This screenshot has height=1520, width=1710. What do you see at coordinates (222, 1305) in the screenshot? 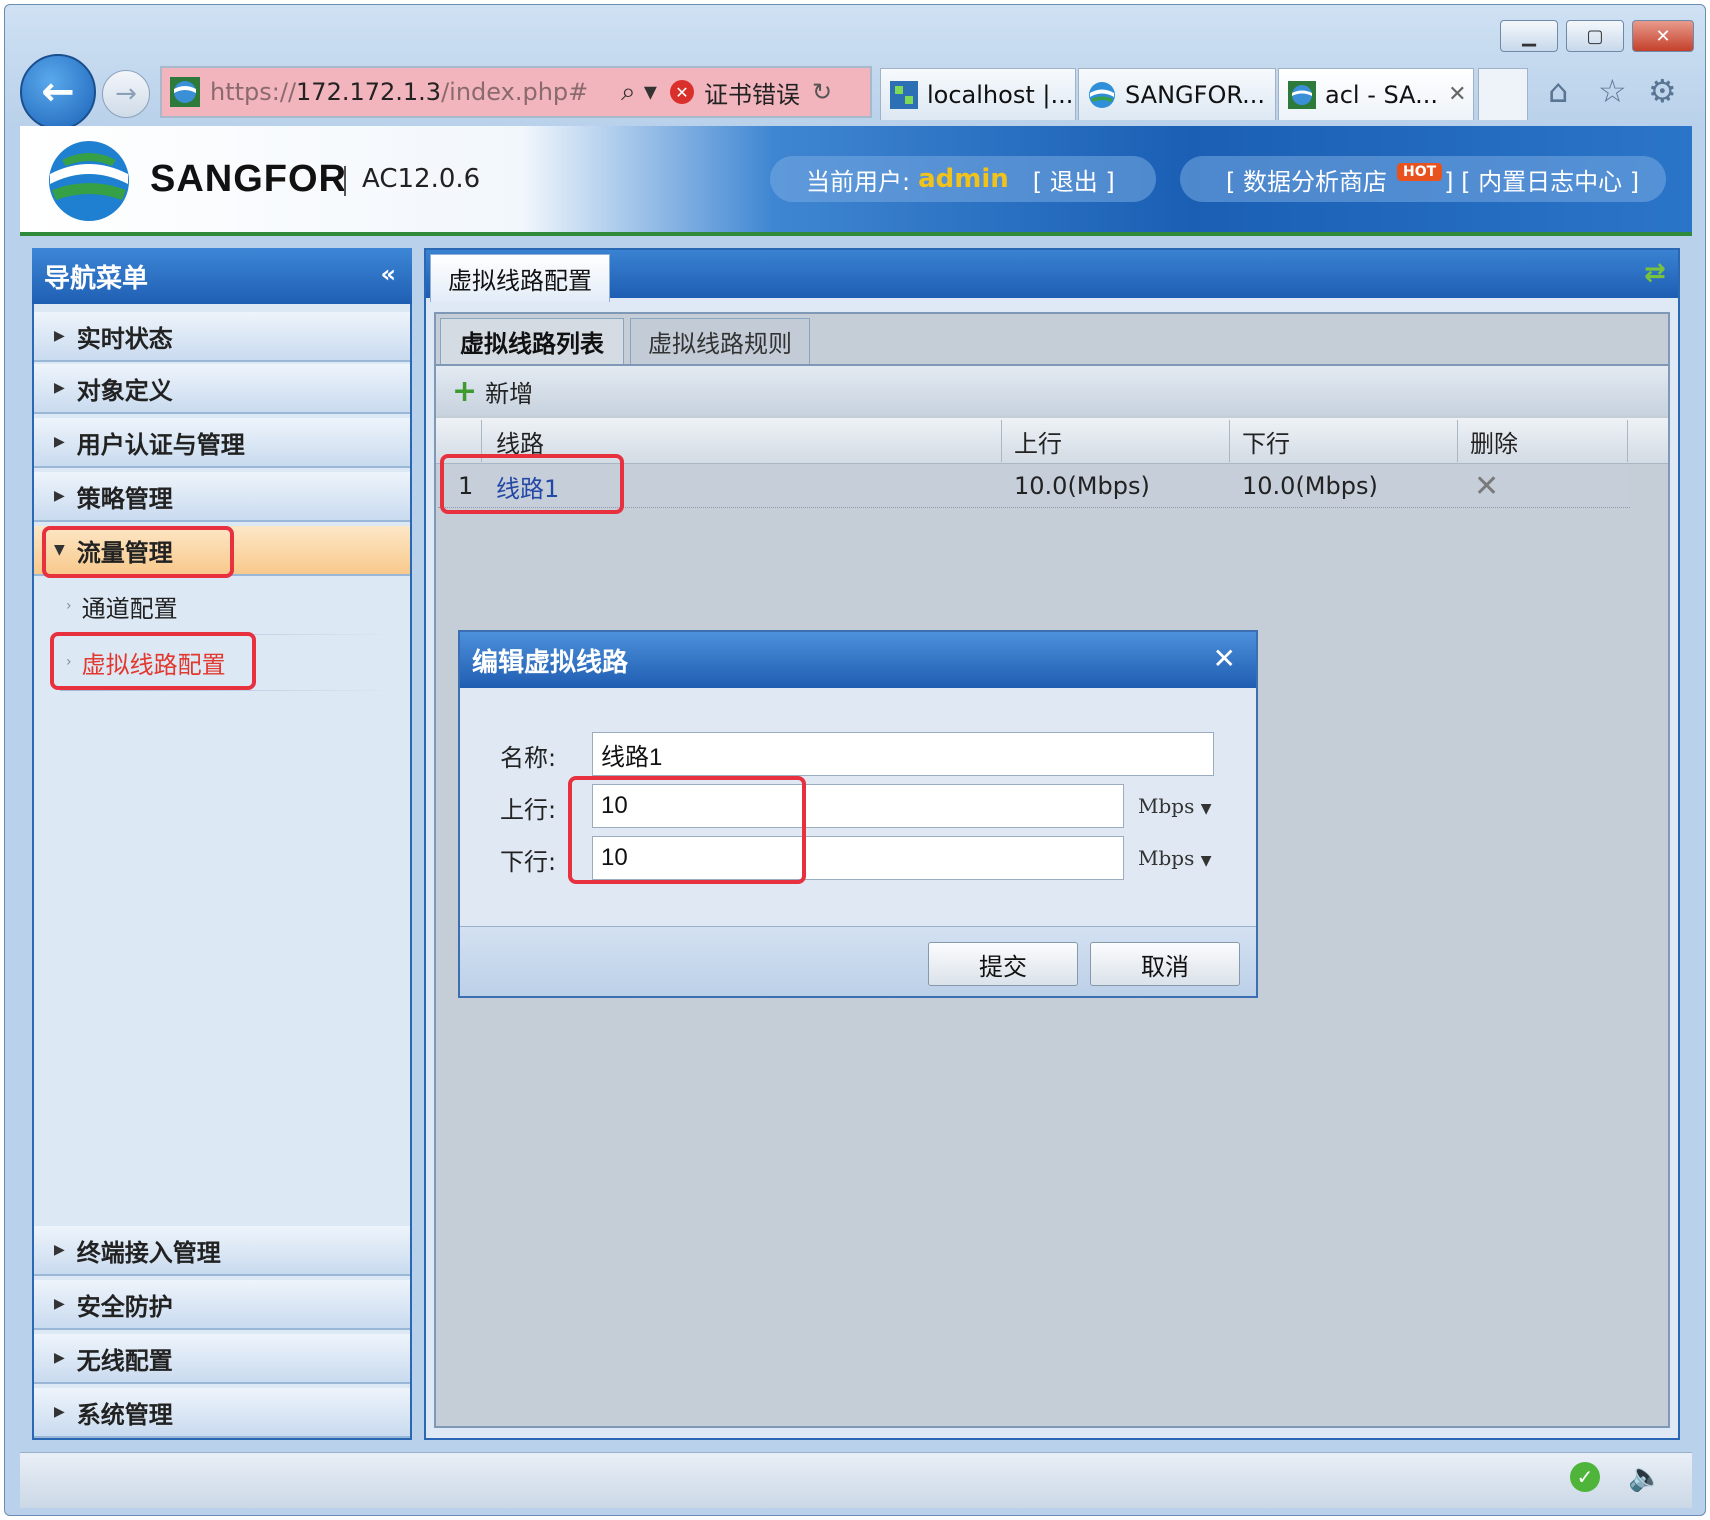
I see `nav-item-security: ▶ 安全防护` at bounding box center [222, 1305].